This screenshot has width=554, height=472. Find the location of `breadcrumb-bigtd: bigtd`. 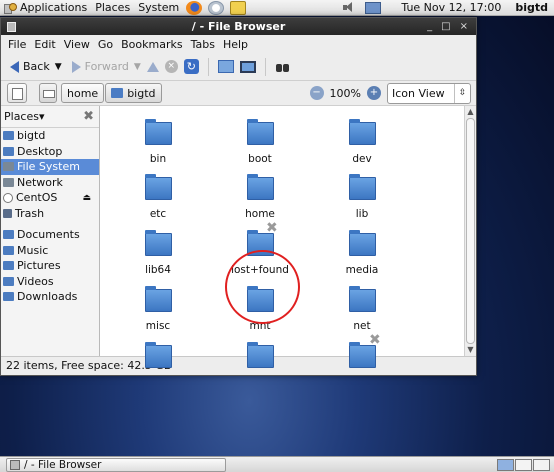

breadcrumb-bigtd: bigtd is located at coordinates (133, 93).